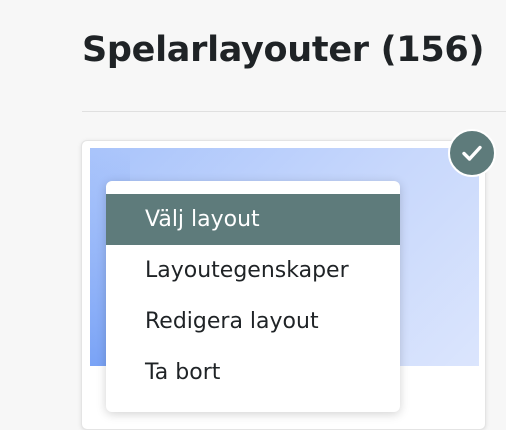 This screenshot has width=506, height=430. I want to click on page-title: Spelarlayouter (156), so click(283, 50).